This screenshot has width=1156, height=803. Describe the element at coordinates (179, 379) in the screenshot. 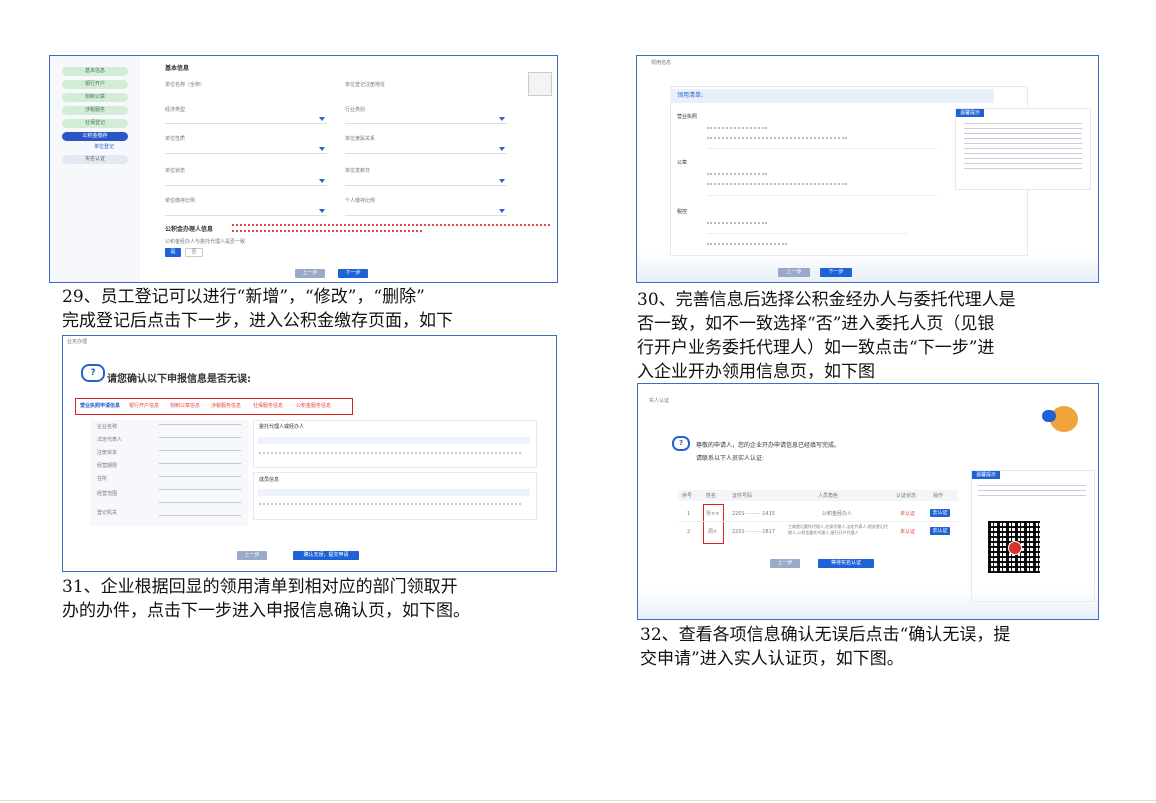

I see `page-title: 请您确认以下申报信息是否无误:` at that location.